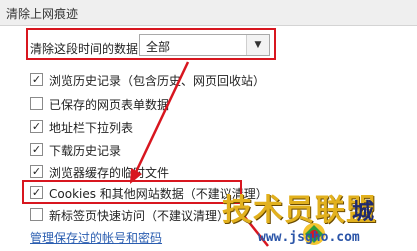  Describe the element at coordinates (151, 44) in the screenshot. I see `highlight-box-time-range` at that location.